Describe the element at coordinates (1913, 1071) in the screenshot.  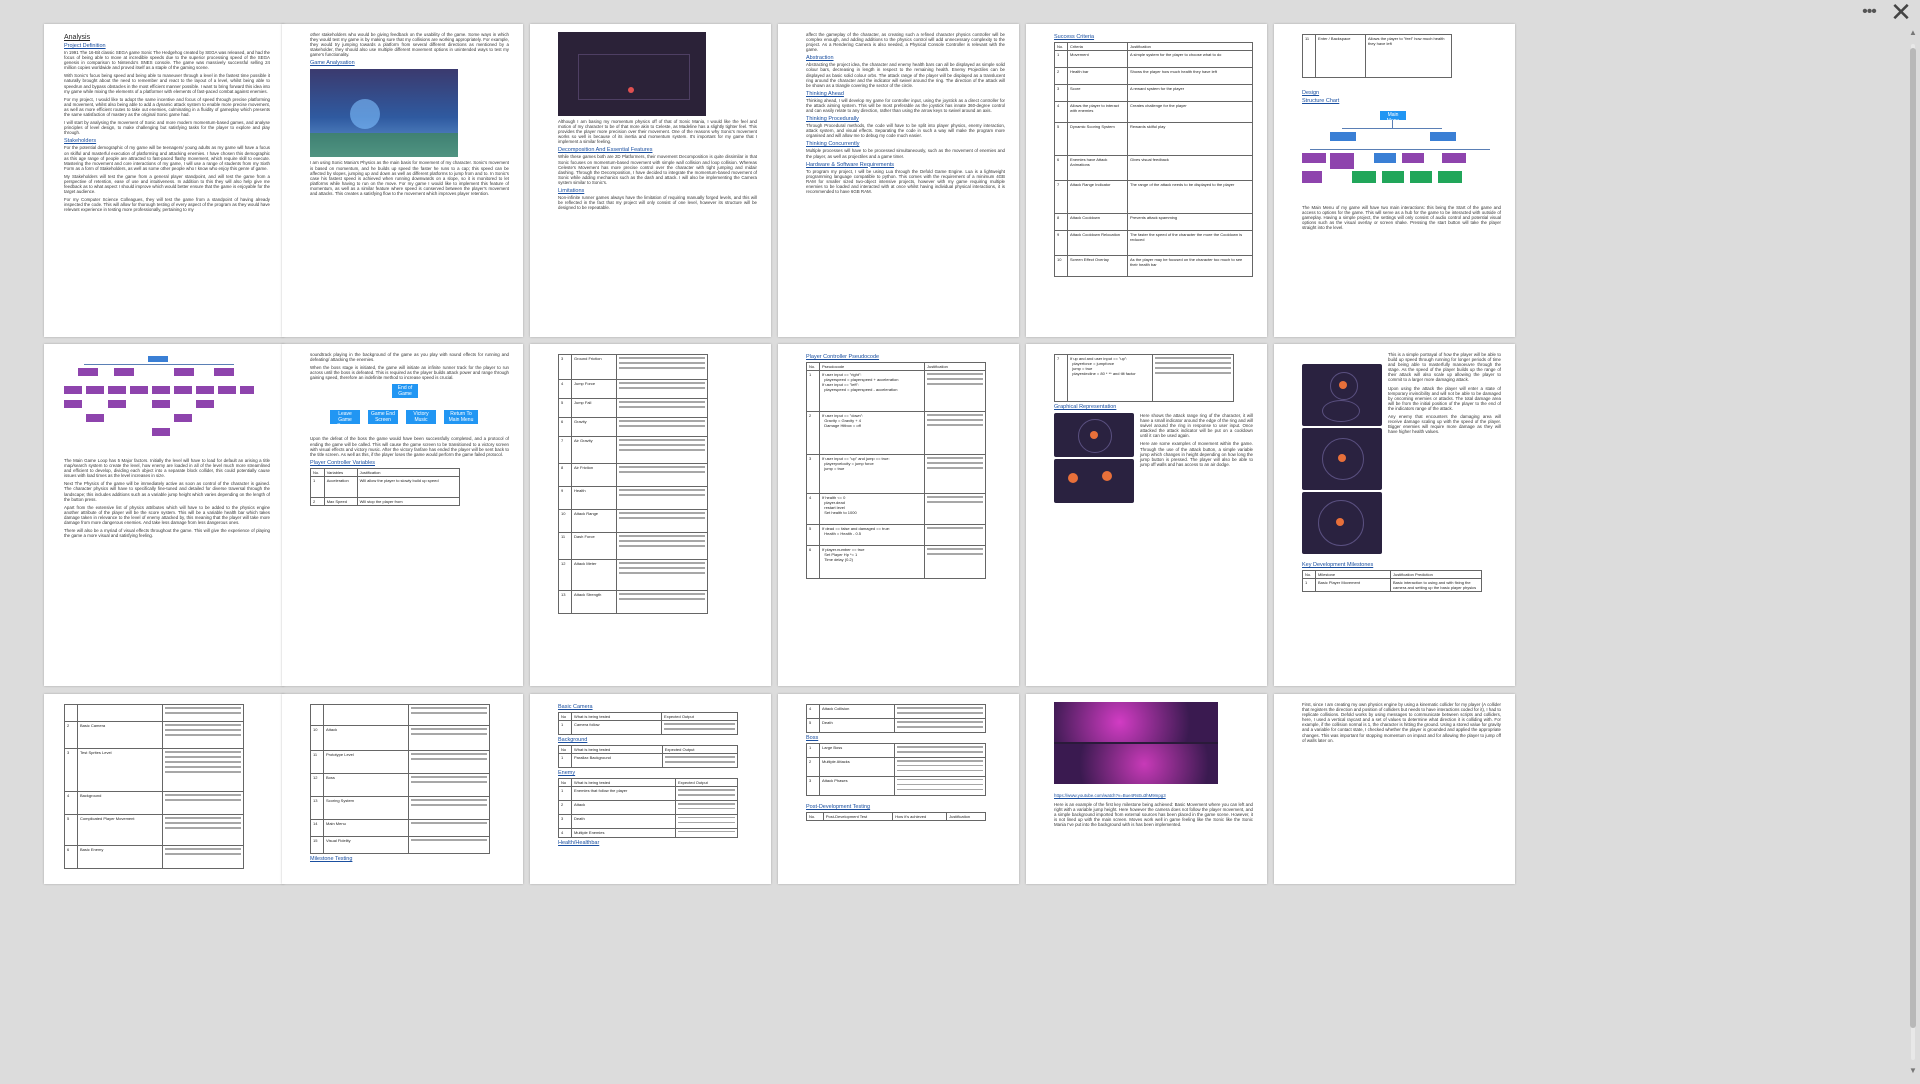
I see `scroll-down-arrow-icon: ▼` at that location.